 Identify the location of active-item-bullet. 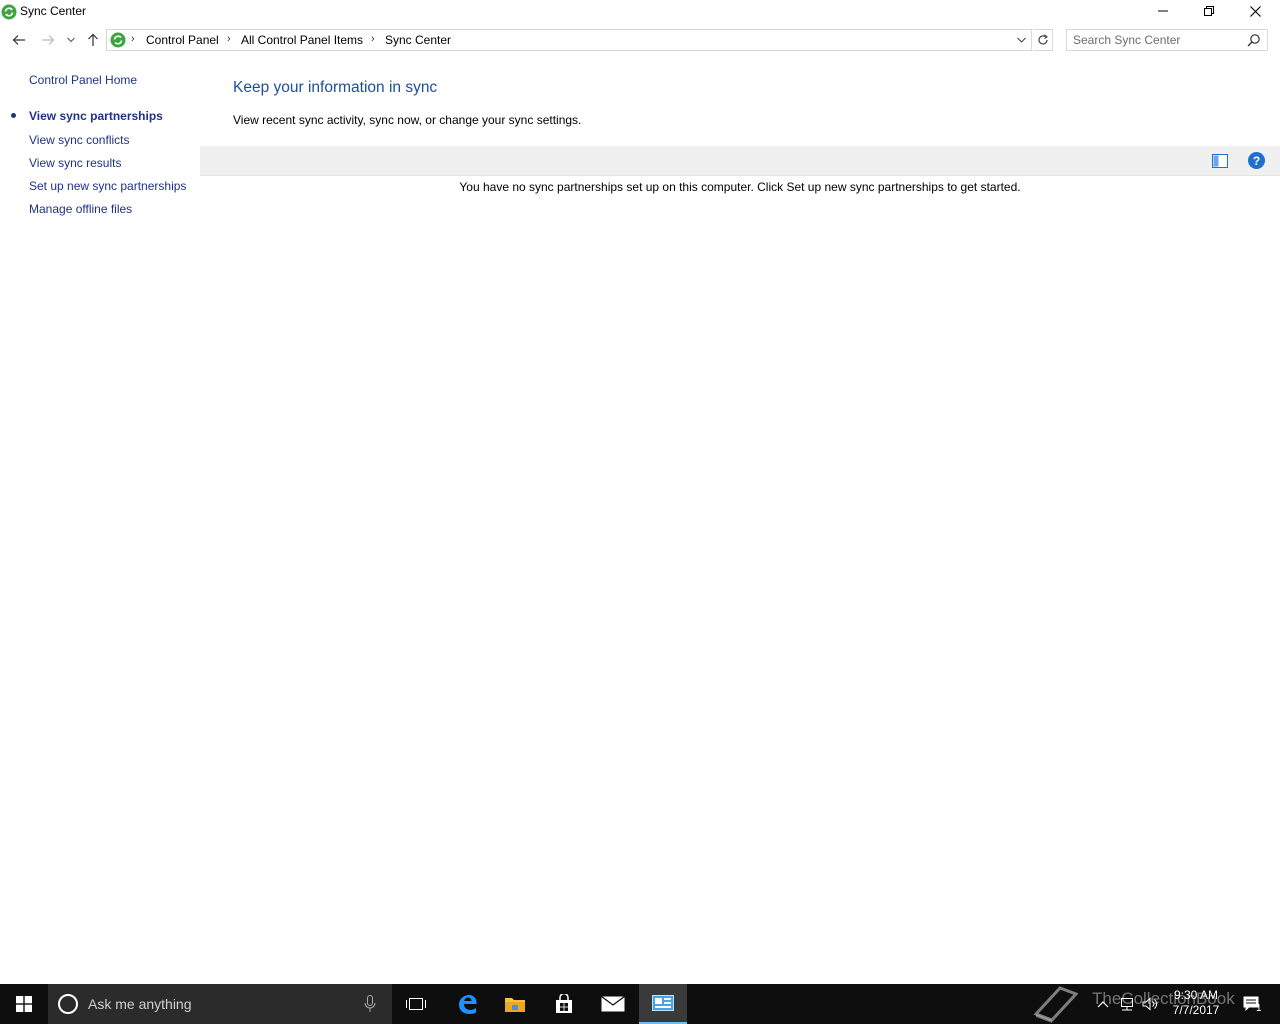
(13, 115).